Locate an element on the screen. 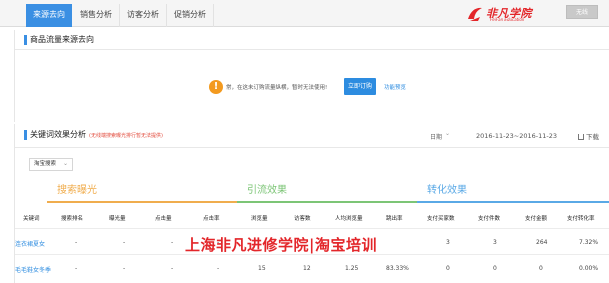 This screenshot has height=283, width=609. col-header-keyword: 关键词 is located at coordinates (31, 219).